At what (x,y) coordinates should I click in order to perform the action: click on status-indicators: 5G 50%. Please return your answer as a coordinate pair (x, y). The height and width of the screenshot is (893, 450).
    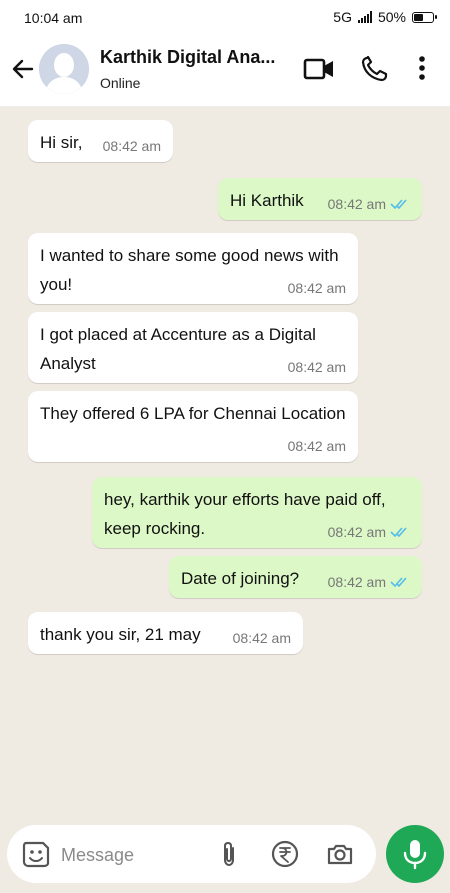
    Looking at the image, I should click on (385, 17).